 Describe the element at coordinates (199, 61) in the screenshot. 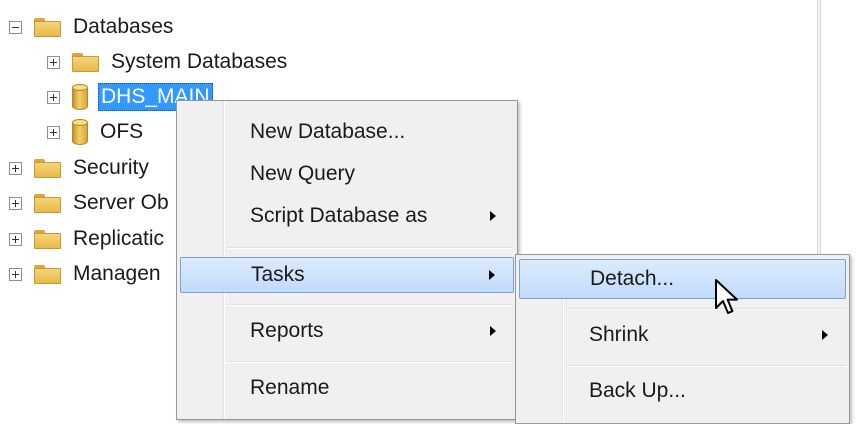

I see `tree-node-label: System Databases` at that location.